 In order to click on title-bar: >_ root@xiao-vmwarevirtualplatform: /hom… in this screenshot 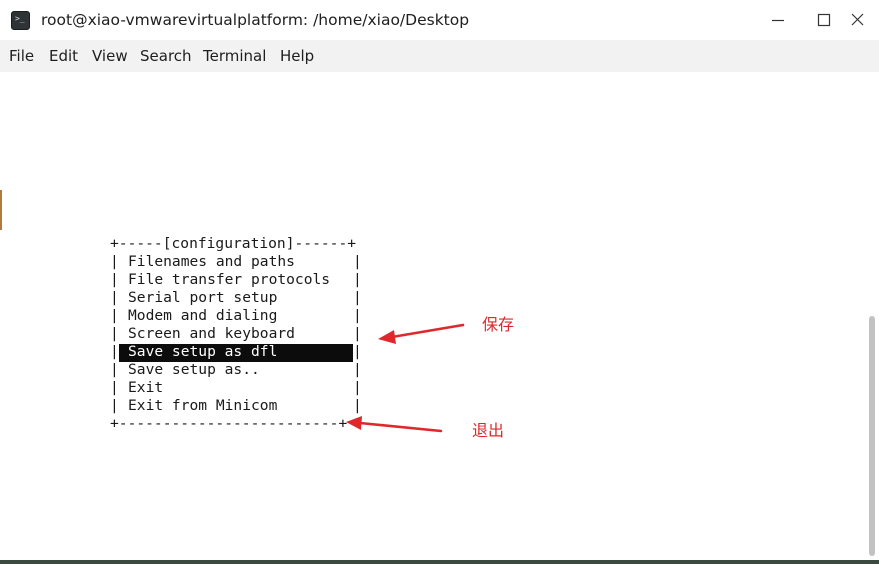, I will do `click(439, 20)`.